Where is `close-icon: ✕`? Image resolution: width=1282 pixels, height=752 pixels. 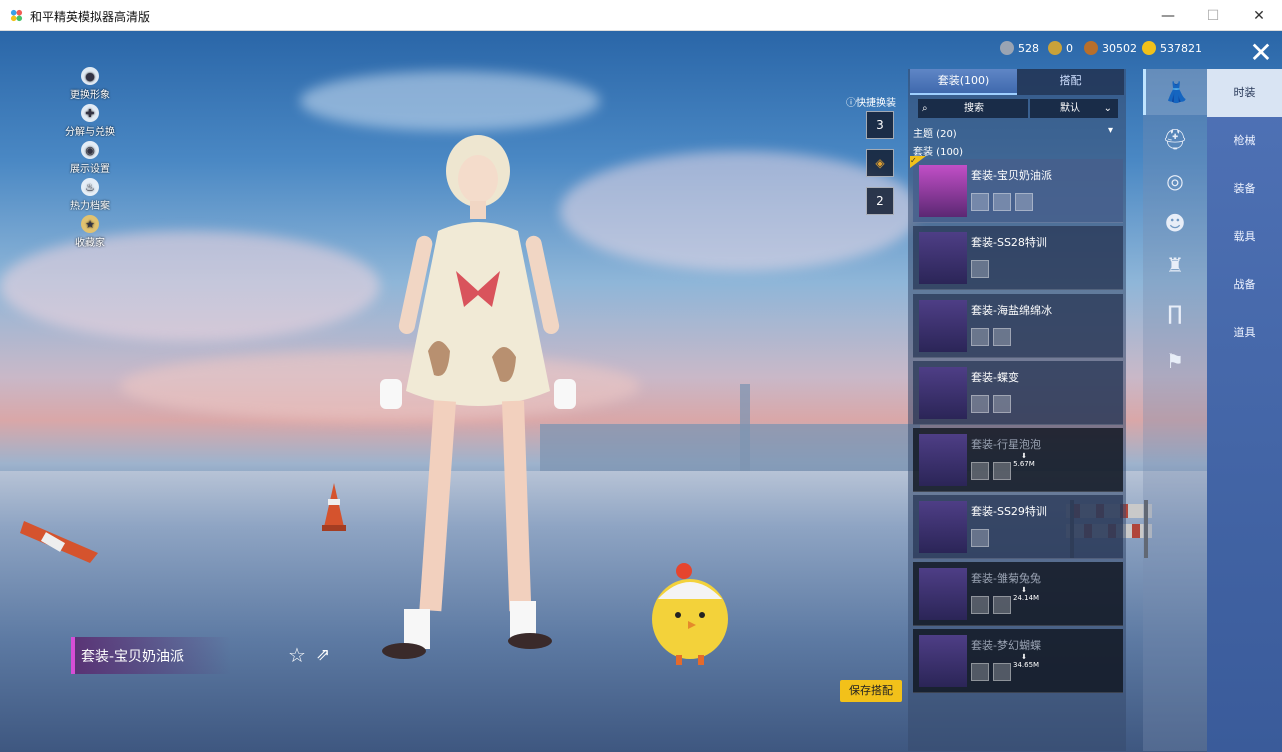
close-icon: ✕ is located at coordinates (1261, 52).